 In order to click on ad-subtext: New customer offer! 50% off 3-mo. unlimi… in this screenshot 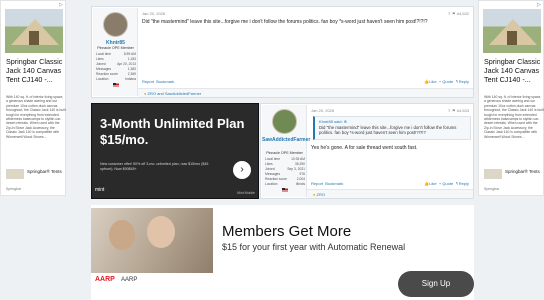, I will do `click(154, 166)`.